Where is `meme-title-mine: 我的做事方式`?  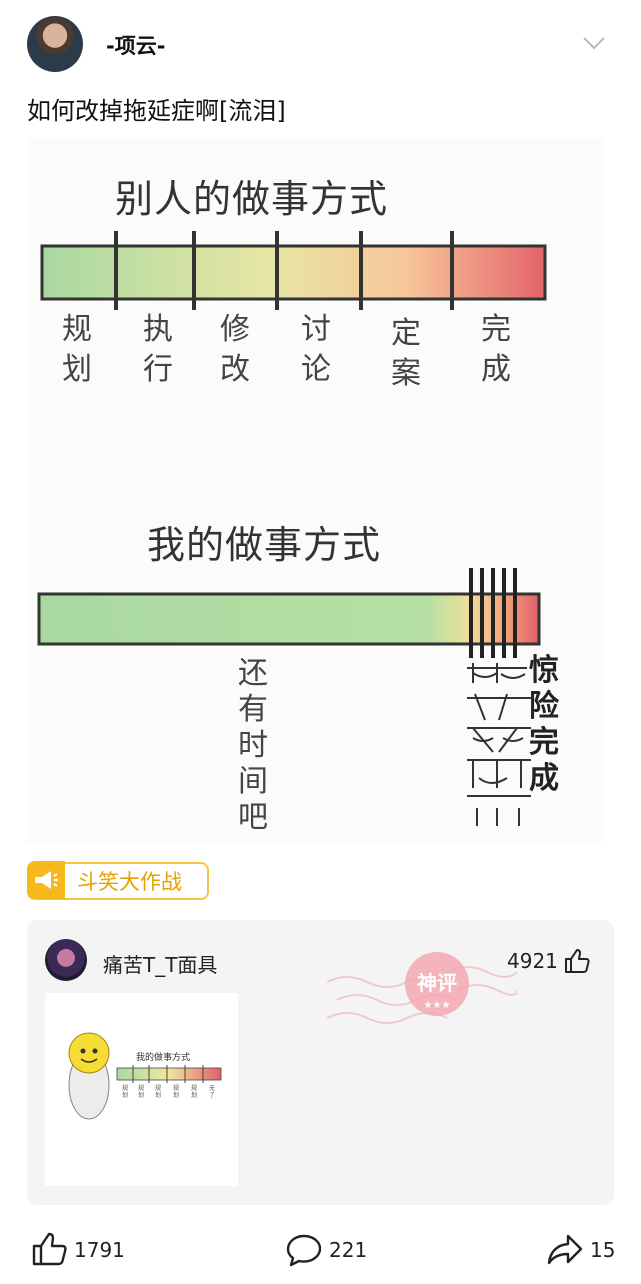
meme-title-mine: 我的做事方式 is located at coordinates (264, 545).